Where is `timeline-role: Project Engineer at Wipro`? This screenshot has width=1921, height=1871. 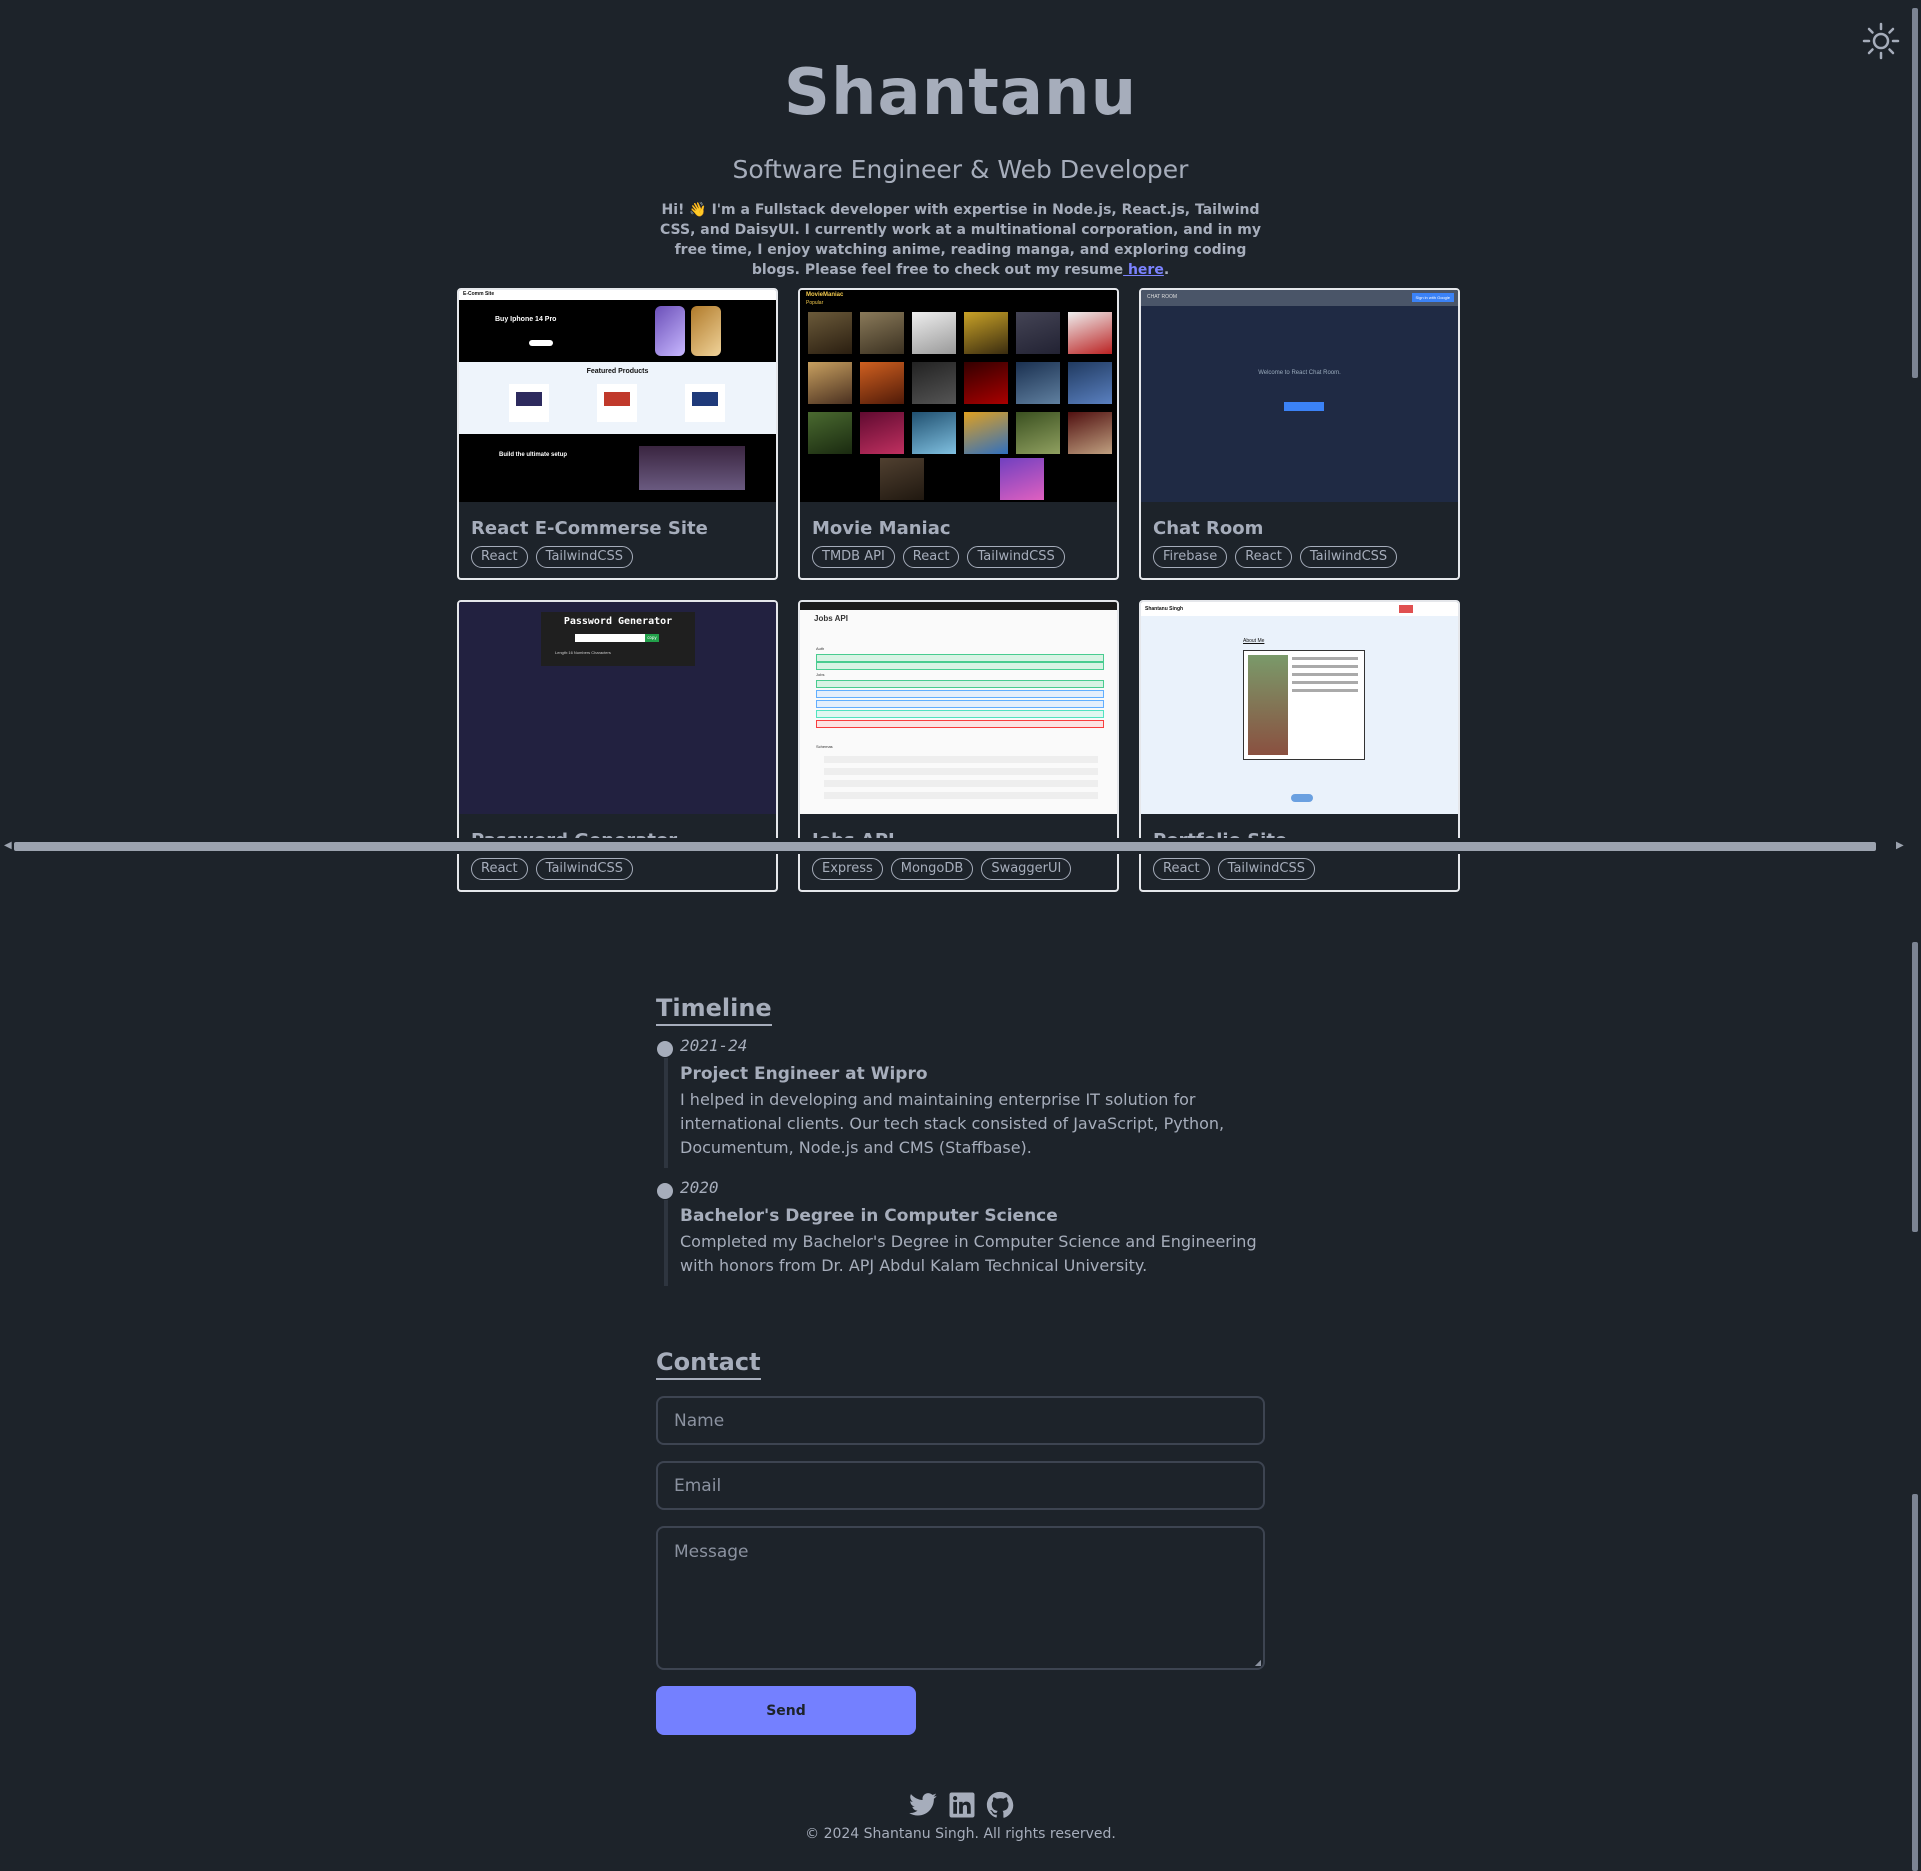
timeline-role: Project Engineer at Wipro is located at coordinates (804, 1074).